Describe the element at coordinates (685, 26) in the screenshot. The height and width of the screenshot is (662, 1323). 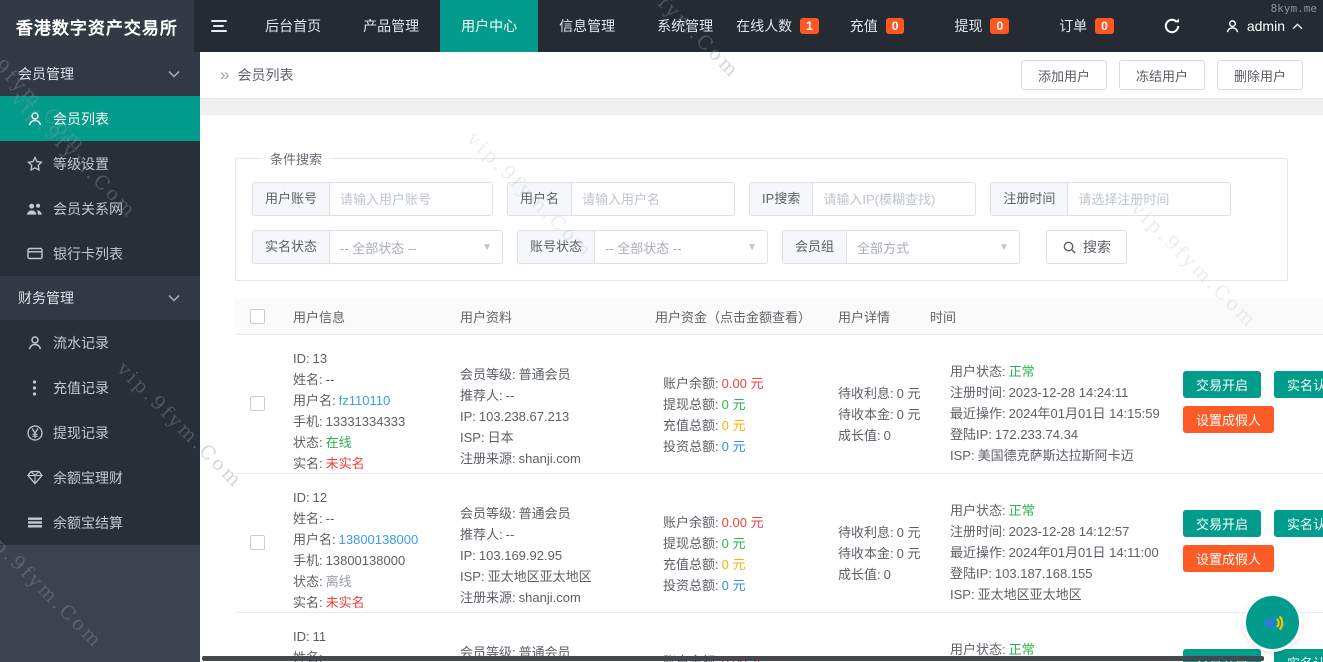
I see `nav-item-system-mgmt: 系统管理` at that location.